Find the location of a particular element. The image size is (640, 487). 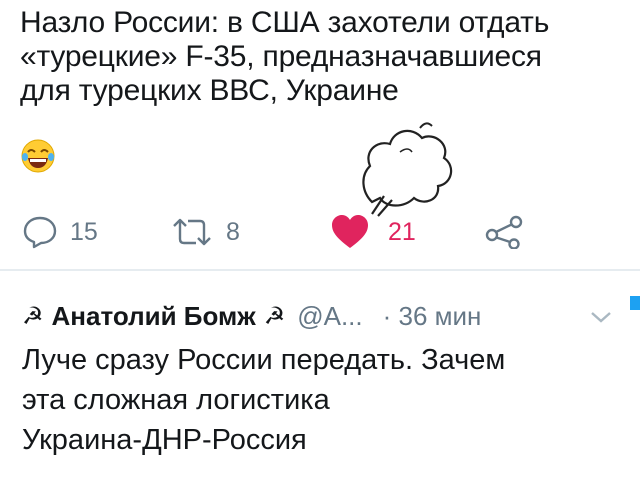

heart-icon is located at coordinates (350, 231).